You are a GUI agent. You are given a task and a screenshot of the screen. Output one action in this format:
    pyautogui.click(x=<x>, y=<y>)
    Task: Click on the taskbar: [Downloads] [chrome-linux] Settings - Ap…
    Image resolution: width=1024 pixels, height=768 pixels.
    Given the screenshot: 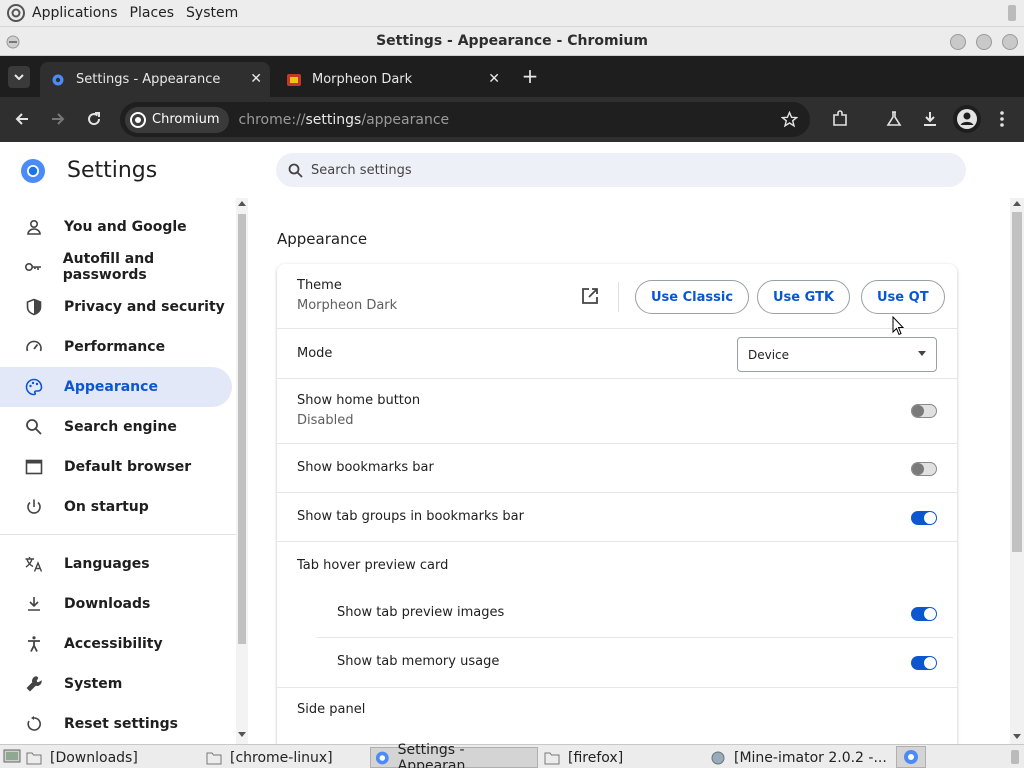 What is the action you would take?
    pyautogui.click(x=512, y=755)
    